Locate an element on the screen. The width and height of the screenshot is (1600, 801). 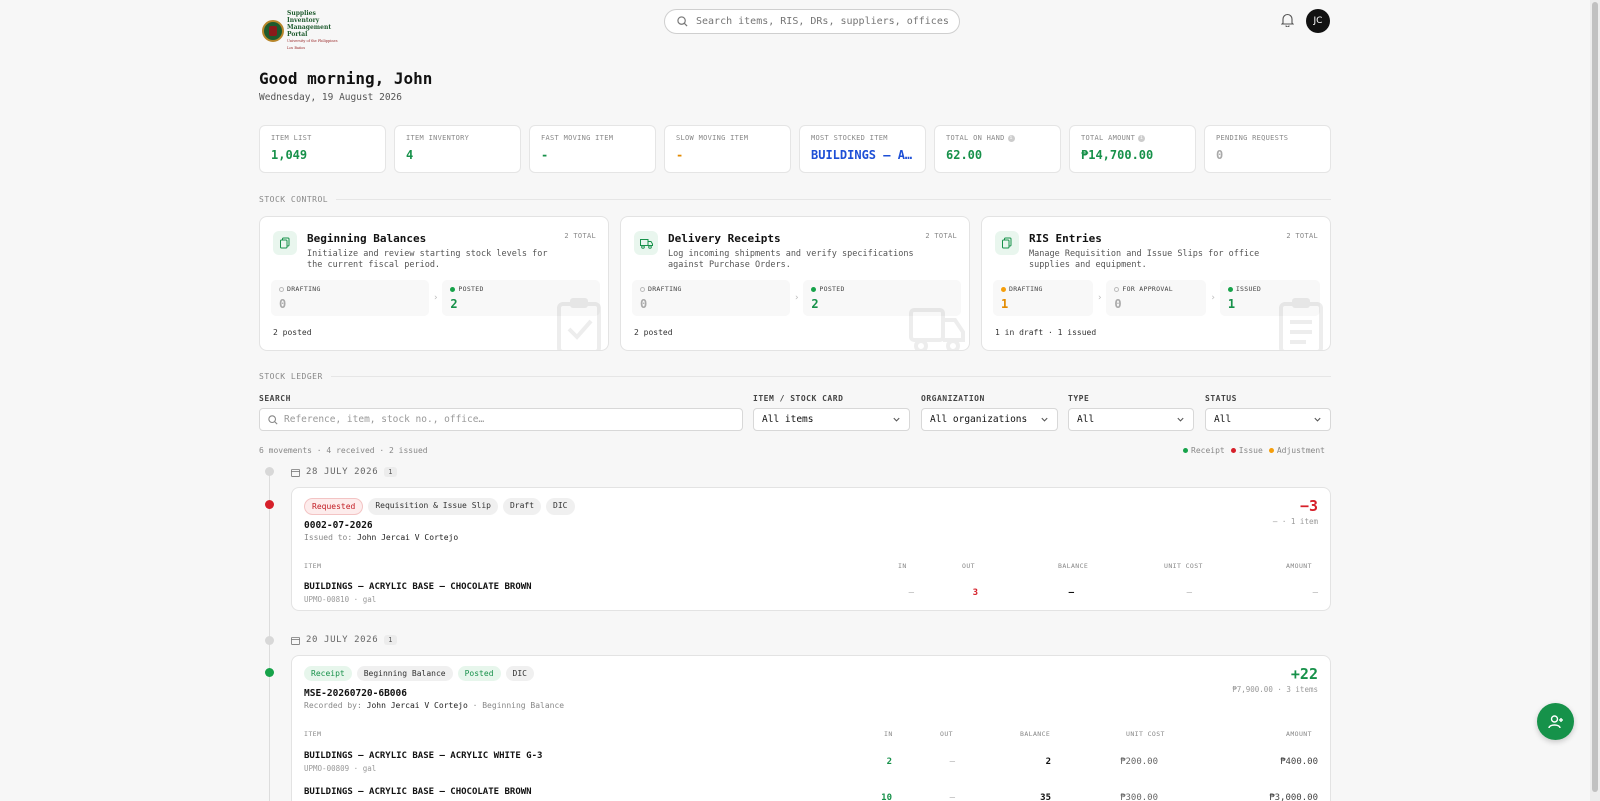
greeting: Good morning, John is located at coordinates (346, 78).